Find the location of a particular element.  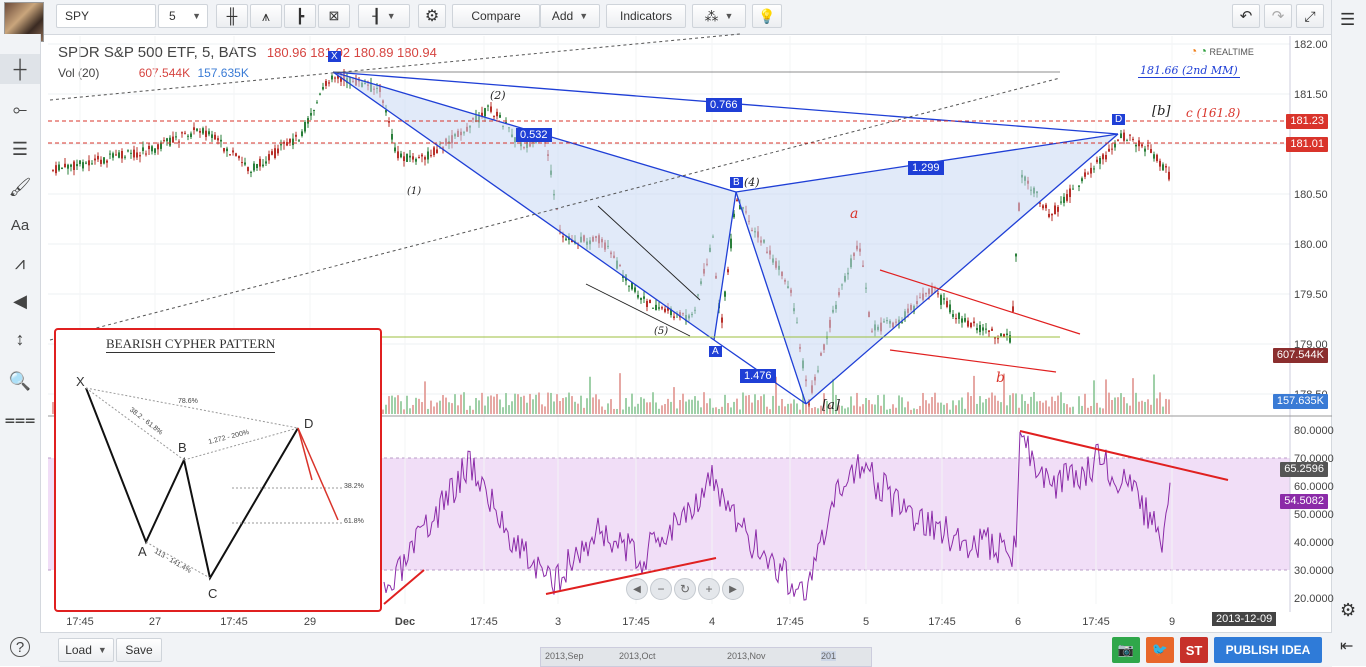

add-button: Add ▼ is located at coordinates (570, 16).